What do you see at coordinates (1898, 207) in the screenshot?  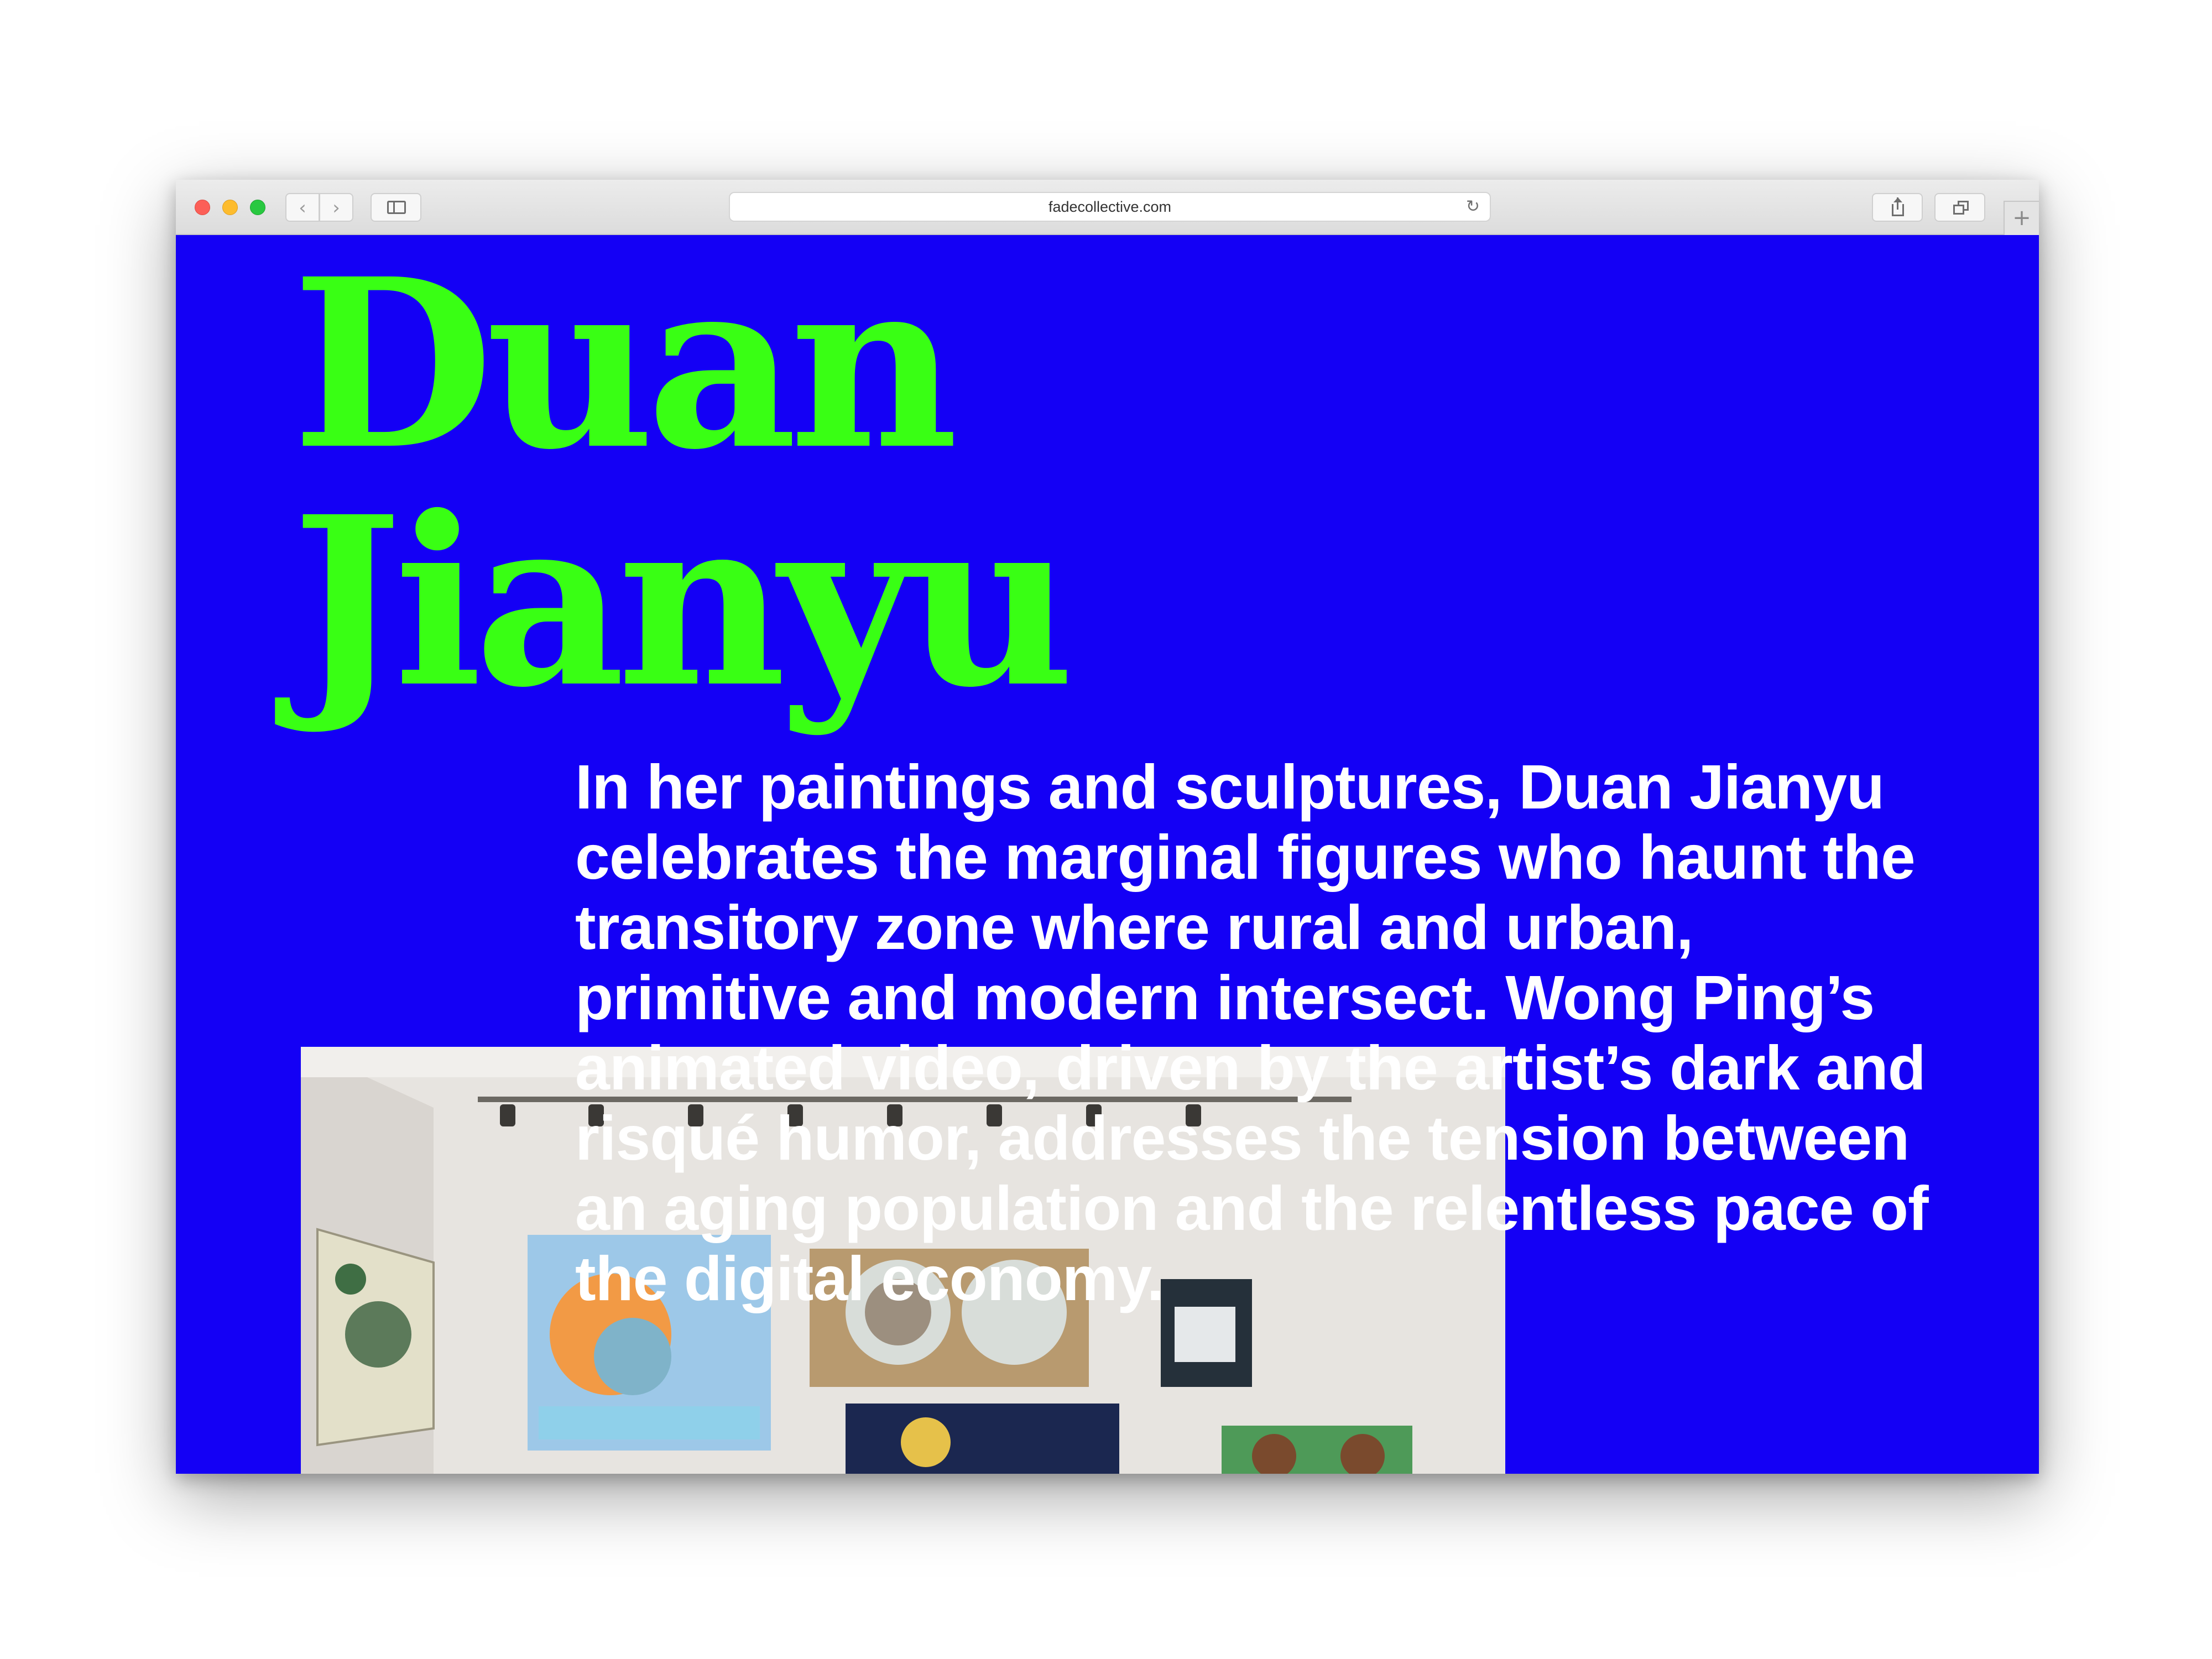 I see `share-button` at bounding box center [1898, 207].